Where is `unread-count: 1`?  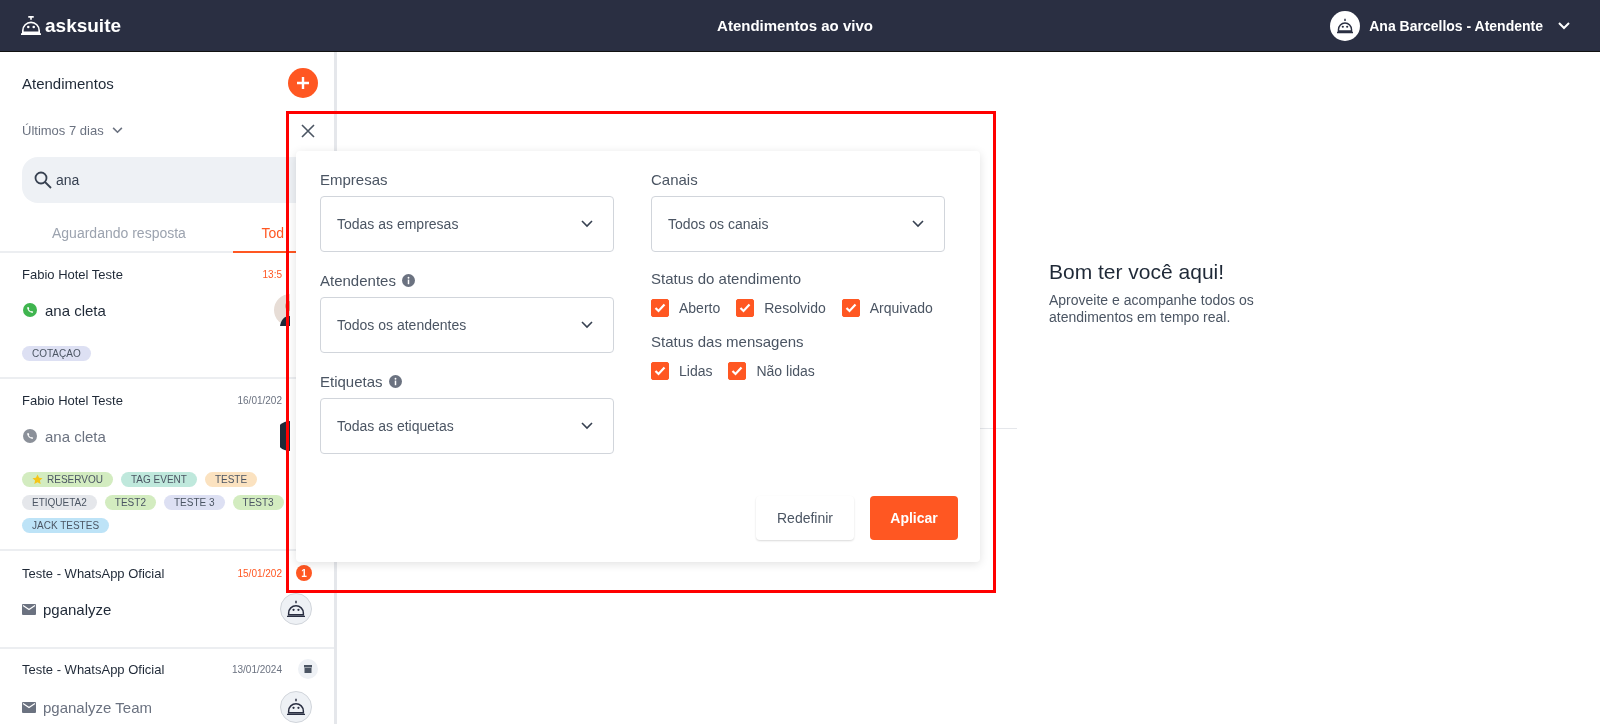 unread-count: 1 is located at coordinates (304, 573).